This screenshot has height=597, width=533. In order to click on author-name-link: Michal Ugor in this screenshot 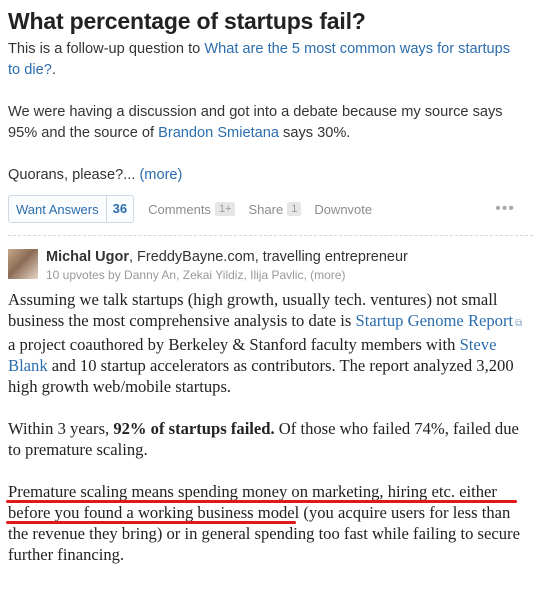, I will do `click(87, 257)`.